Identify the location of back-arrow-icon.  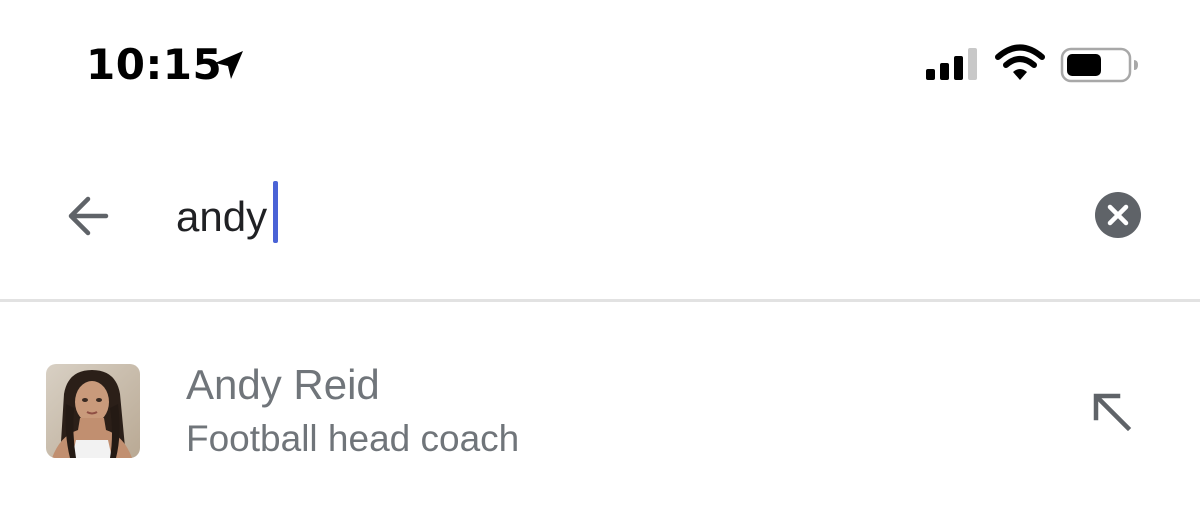
(93, 216).